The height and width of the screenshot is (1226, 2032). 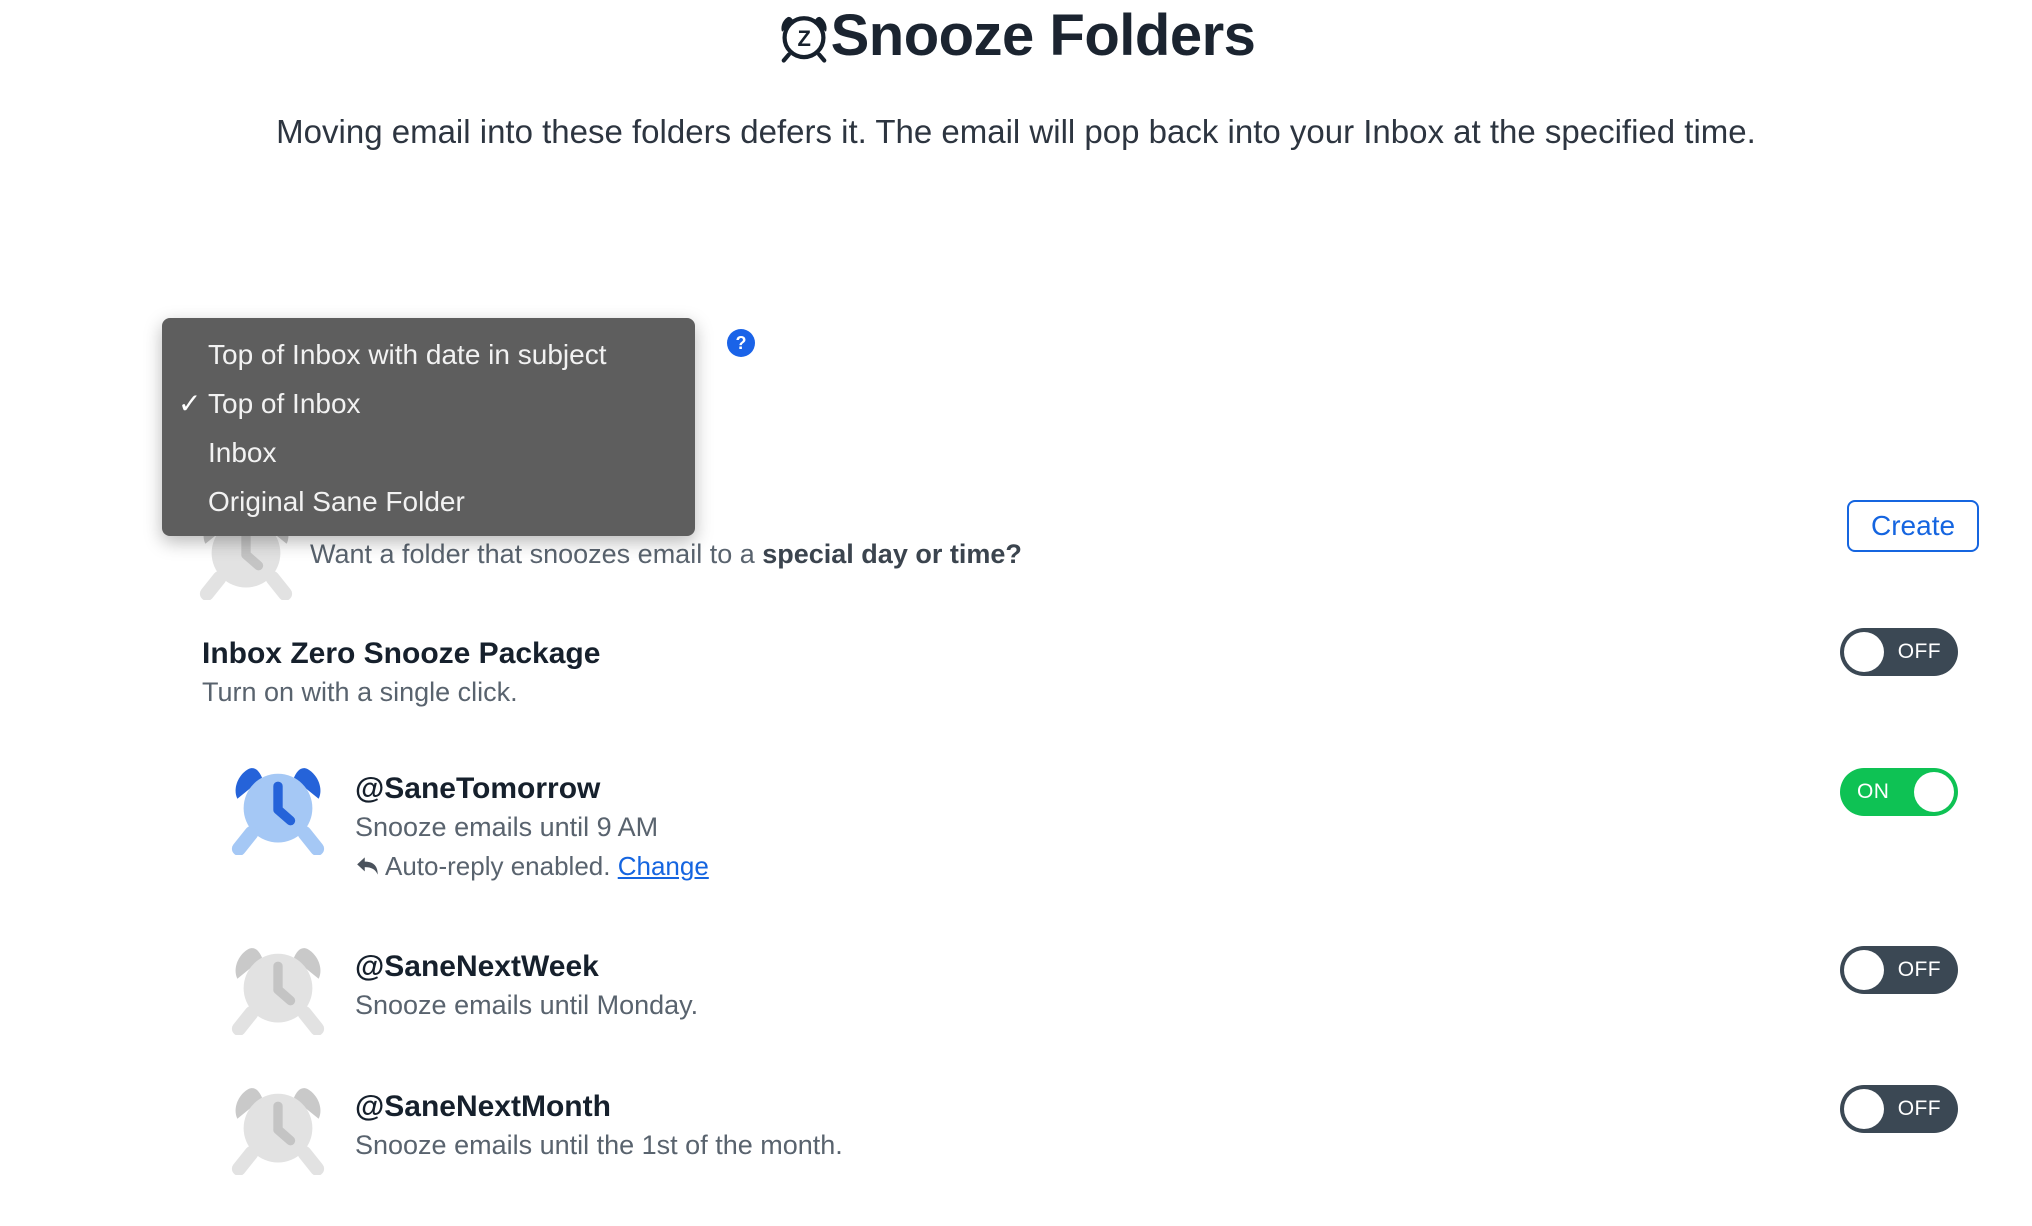 I want to click on dropdown-option-label: Top of Inbox, so click(x=284, y=403).